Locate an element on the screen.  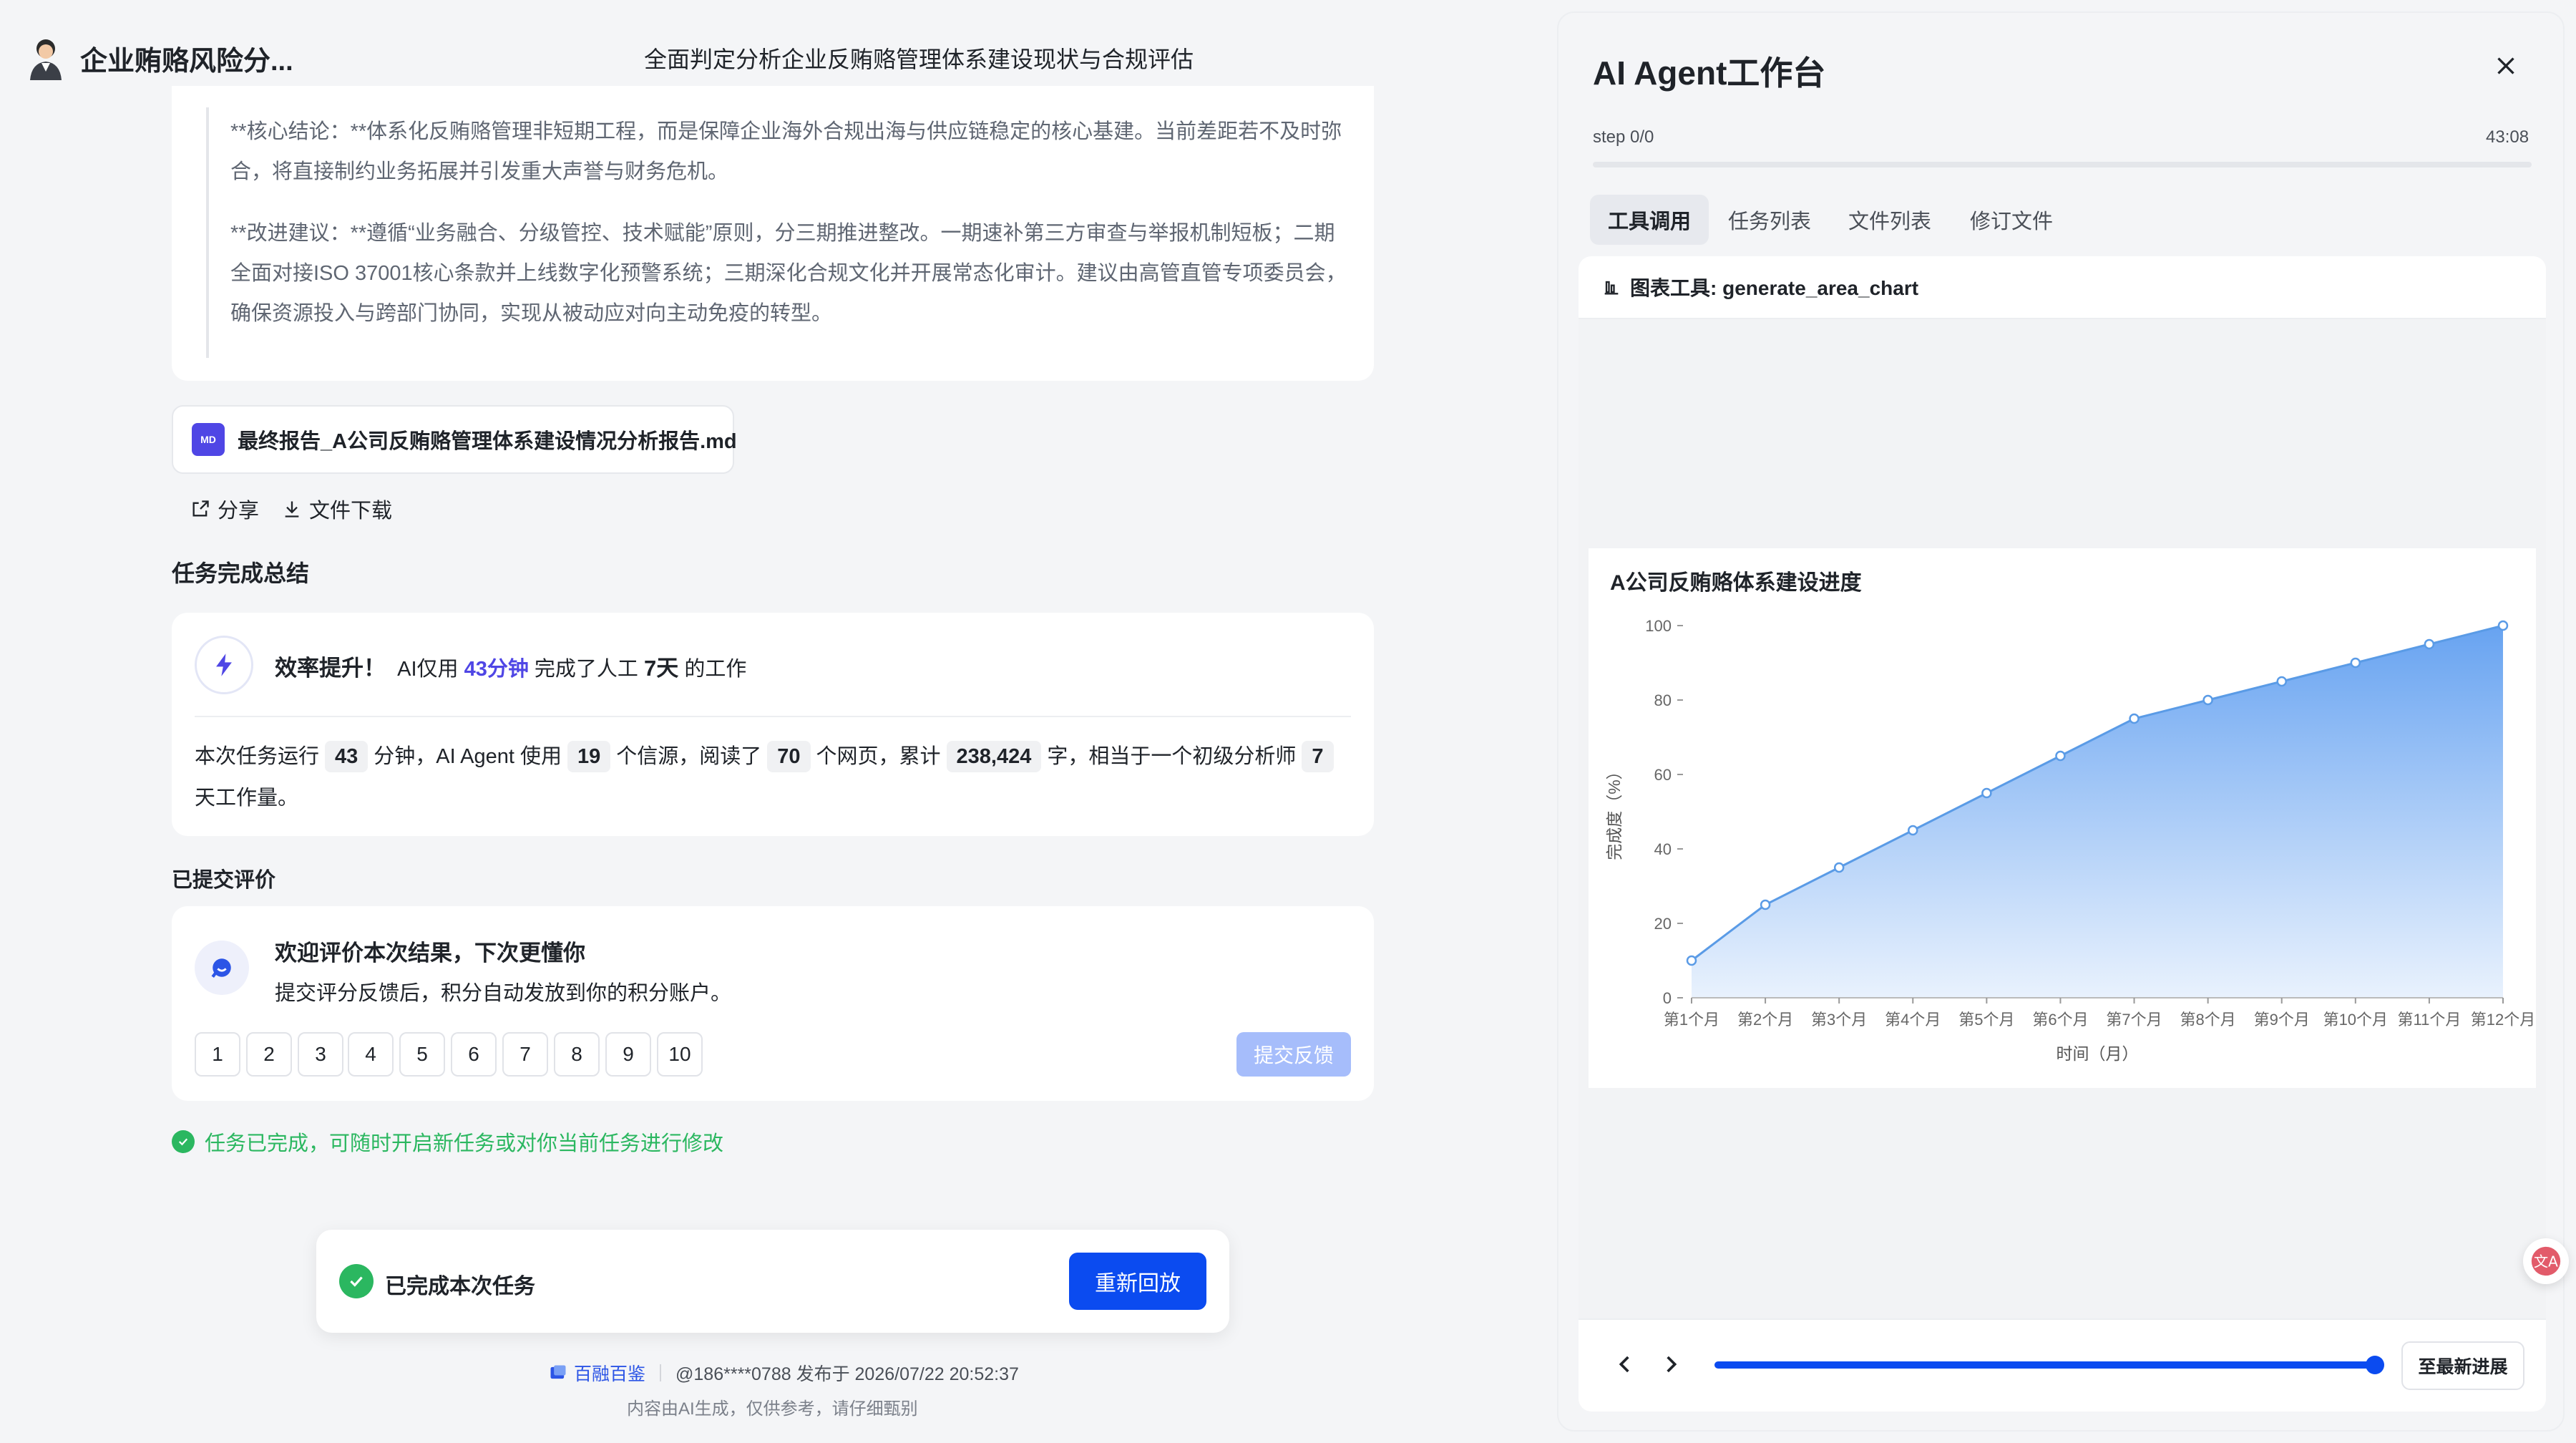
x-tick-label: 第8个月 is located at coordinates (2208, 1020).